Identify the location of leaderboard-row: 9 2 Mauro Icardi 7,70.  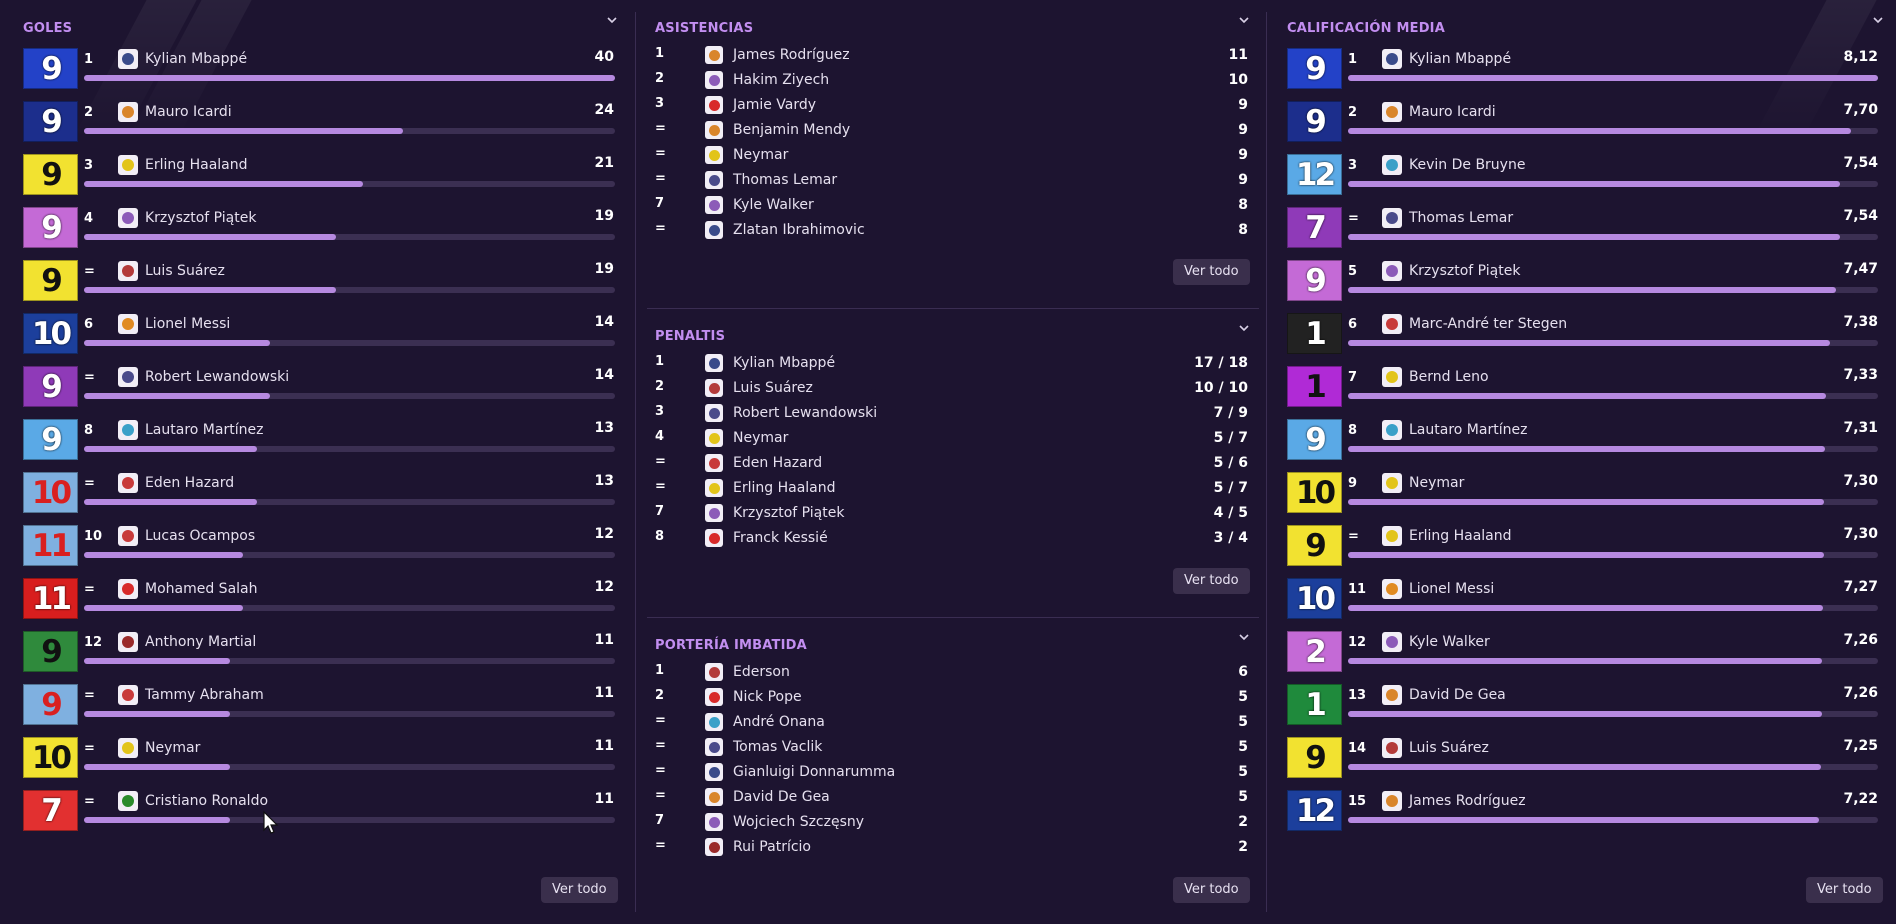
(1583, 127).